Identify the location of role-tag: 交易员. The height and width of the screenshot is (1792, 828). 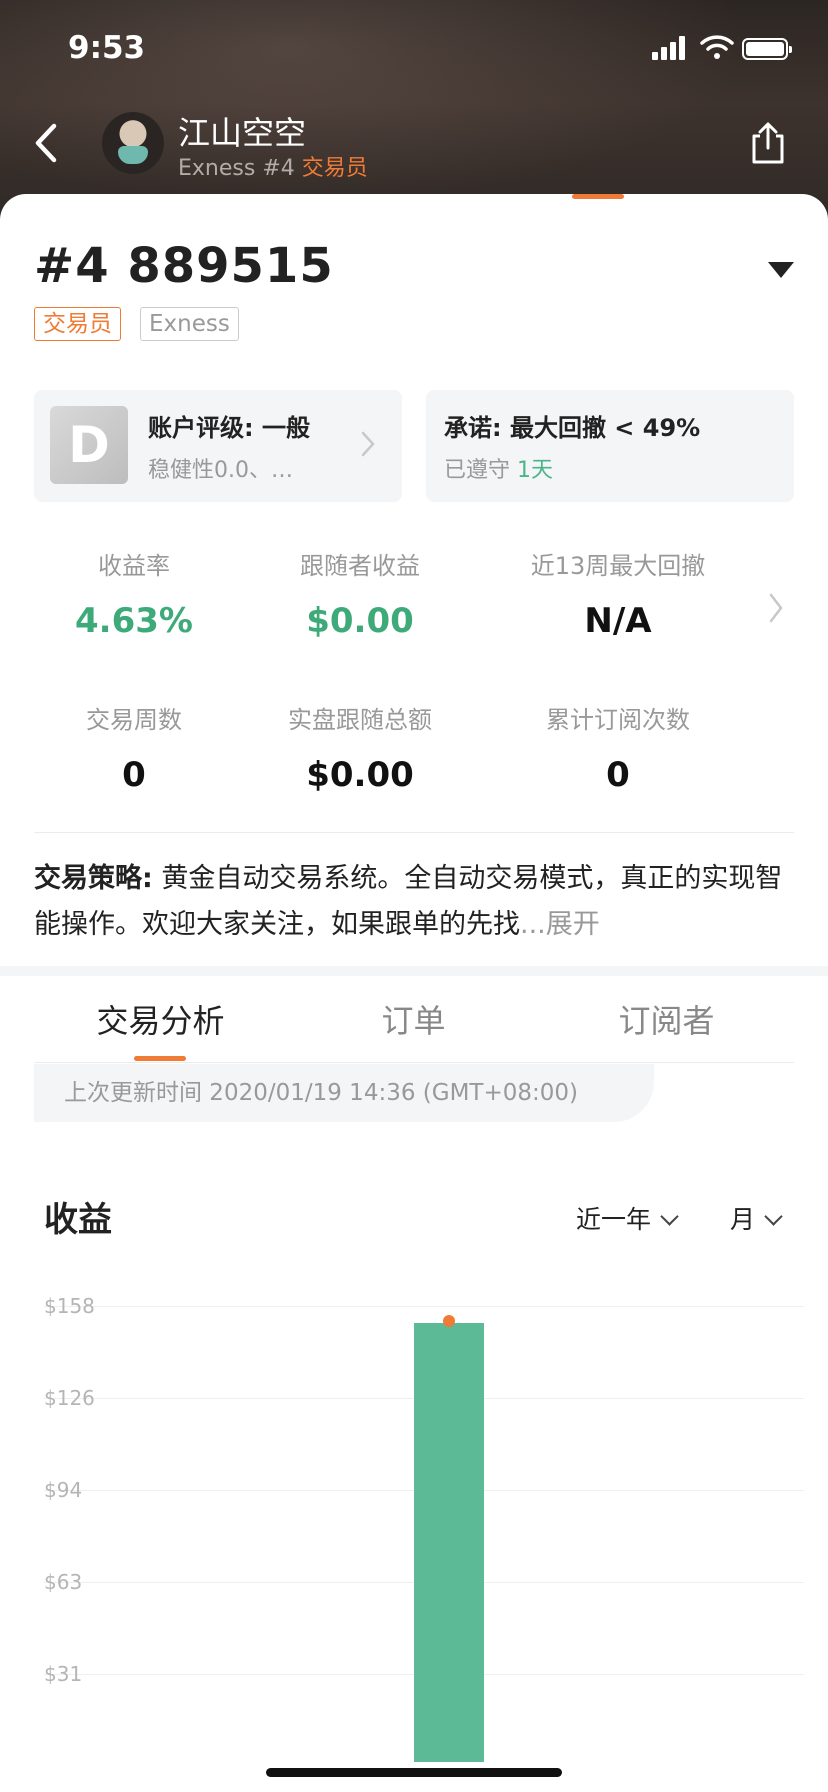
(77, 324).